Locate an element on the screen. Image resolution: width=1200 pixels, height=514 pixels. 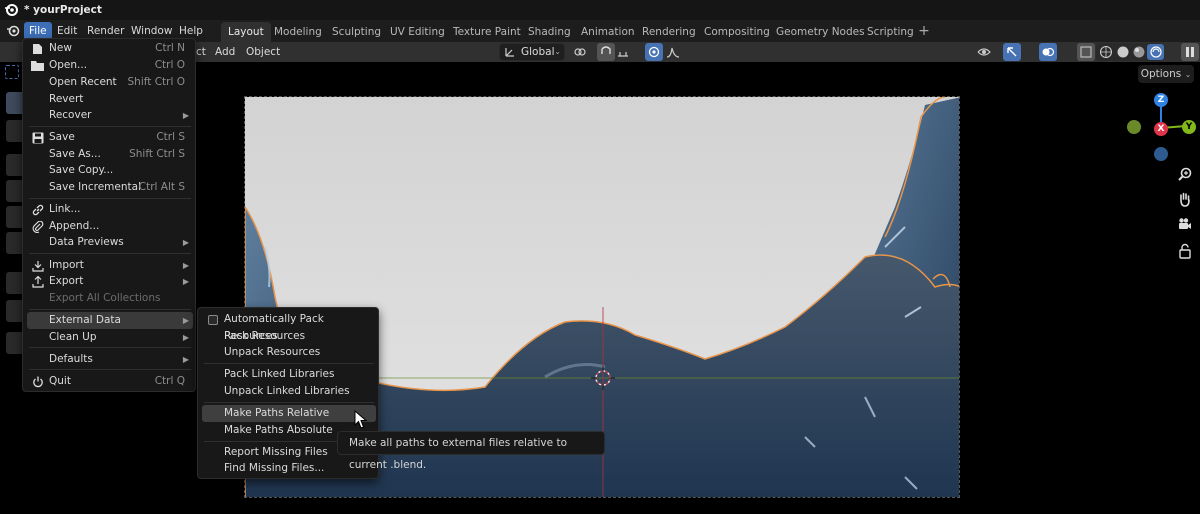
sidebar-toggle-icon is located at coordinates (1190, 52).